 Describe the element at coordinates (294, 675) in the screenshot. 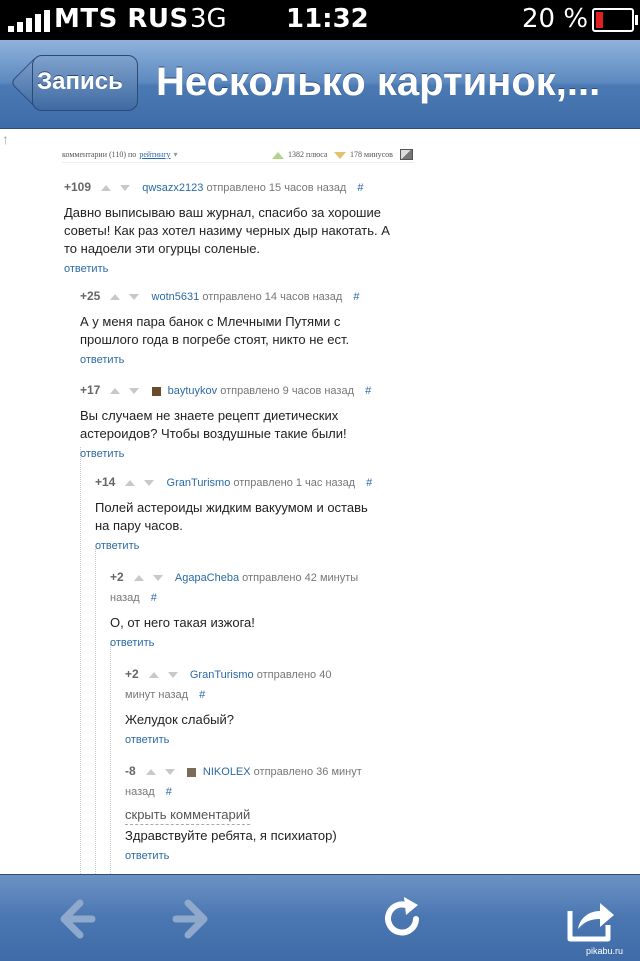

I see `comment-time: отправлено 40` at that location.